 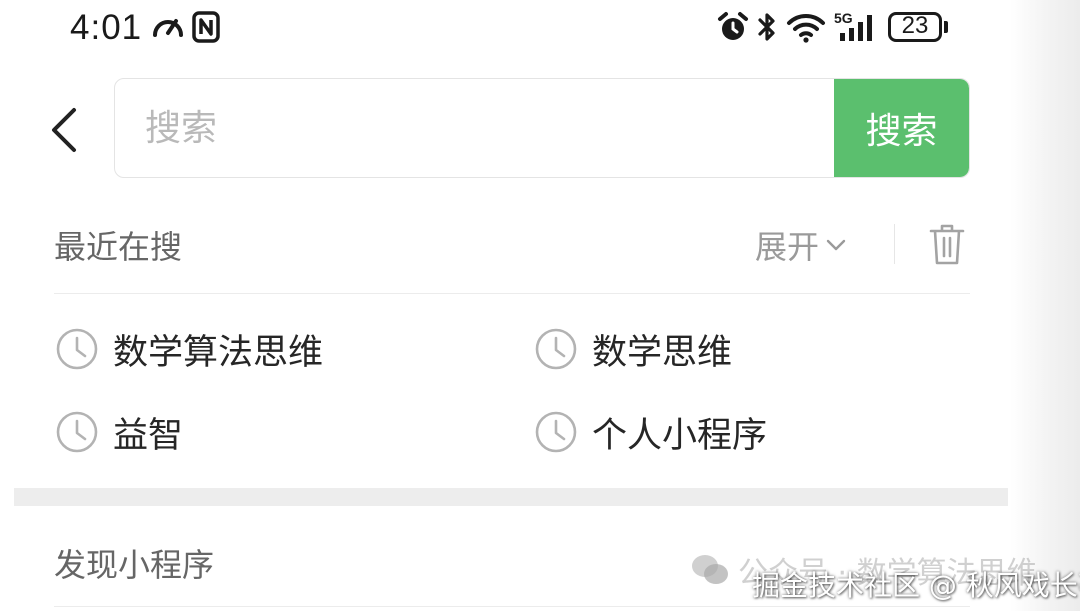 I want to click on recent-item-label: 数学算法思维, so click(x=218, y=352).